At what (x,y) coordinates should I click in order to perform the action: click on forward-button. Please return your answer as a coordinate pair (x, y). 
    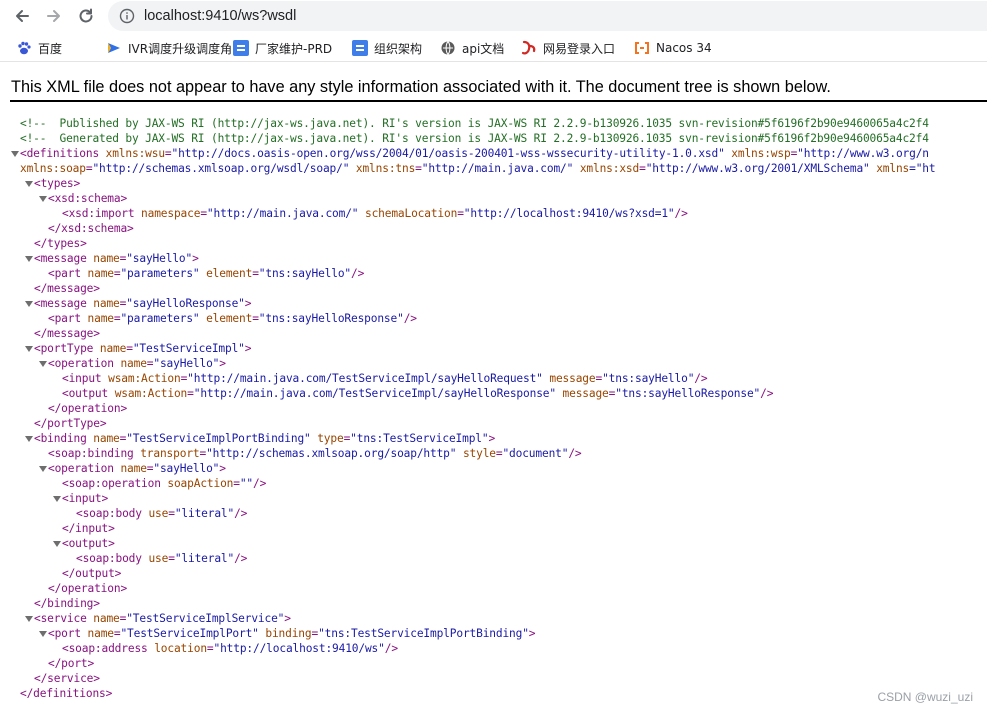
    Looking at the image, I should click on (54, 16).